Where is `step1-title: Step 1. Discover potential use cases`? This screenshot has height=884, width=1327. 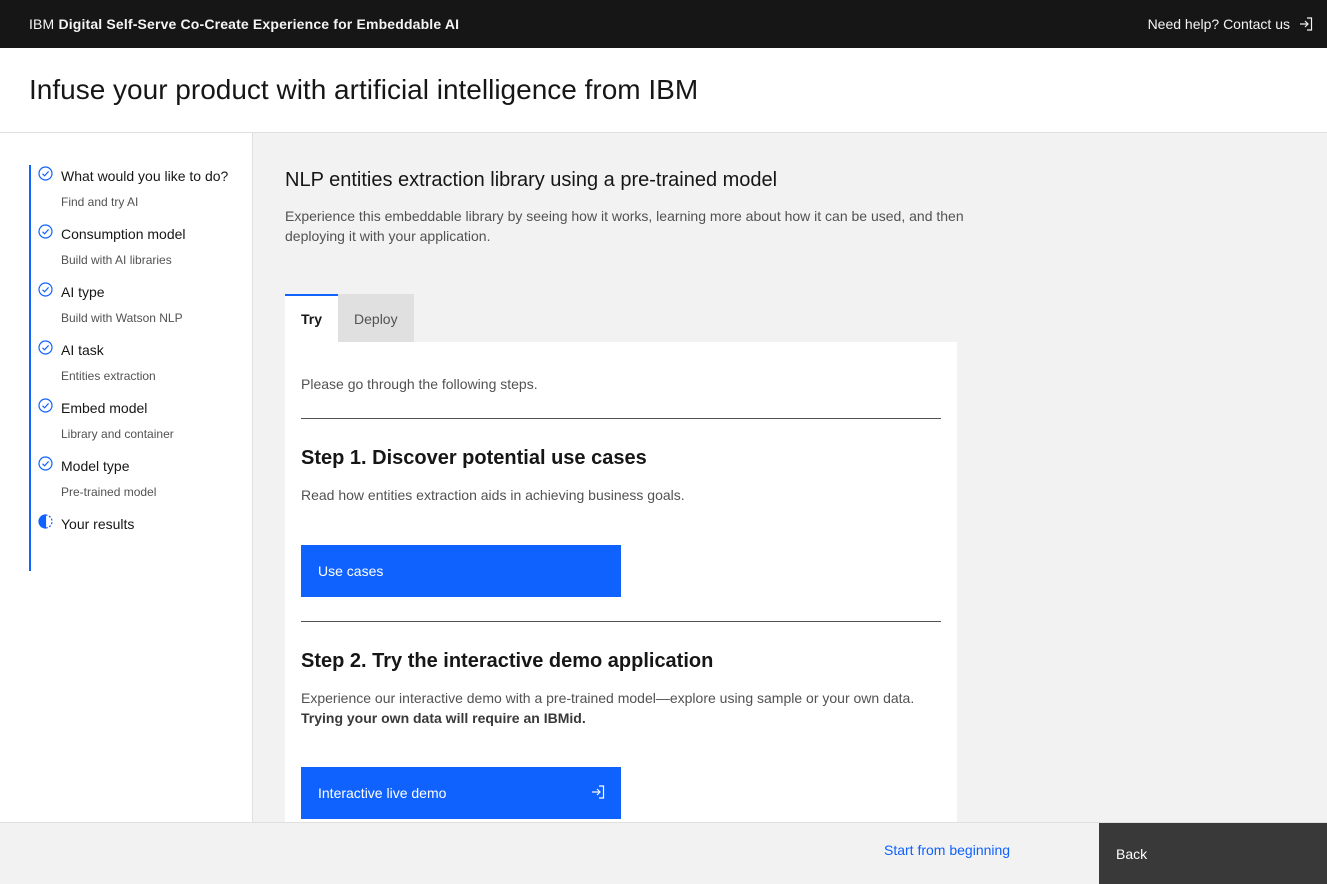 step1-title: Step 1. Discover potential use cases is located at coordinates (474, 458).